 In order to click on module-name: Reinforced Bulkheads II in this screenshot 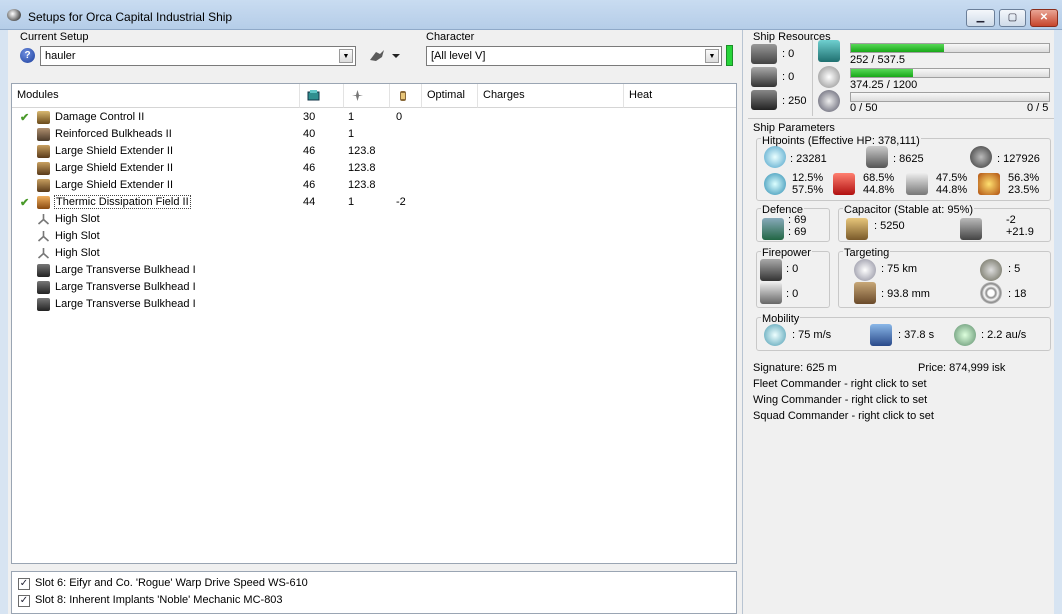, I will do `click(113, 134)`.